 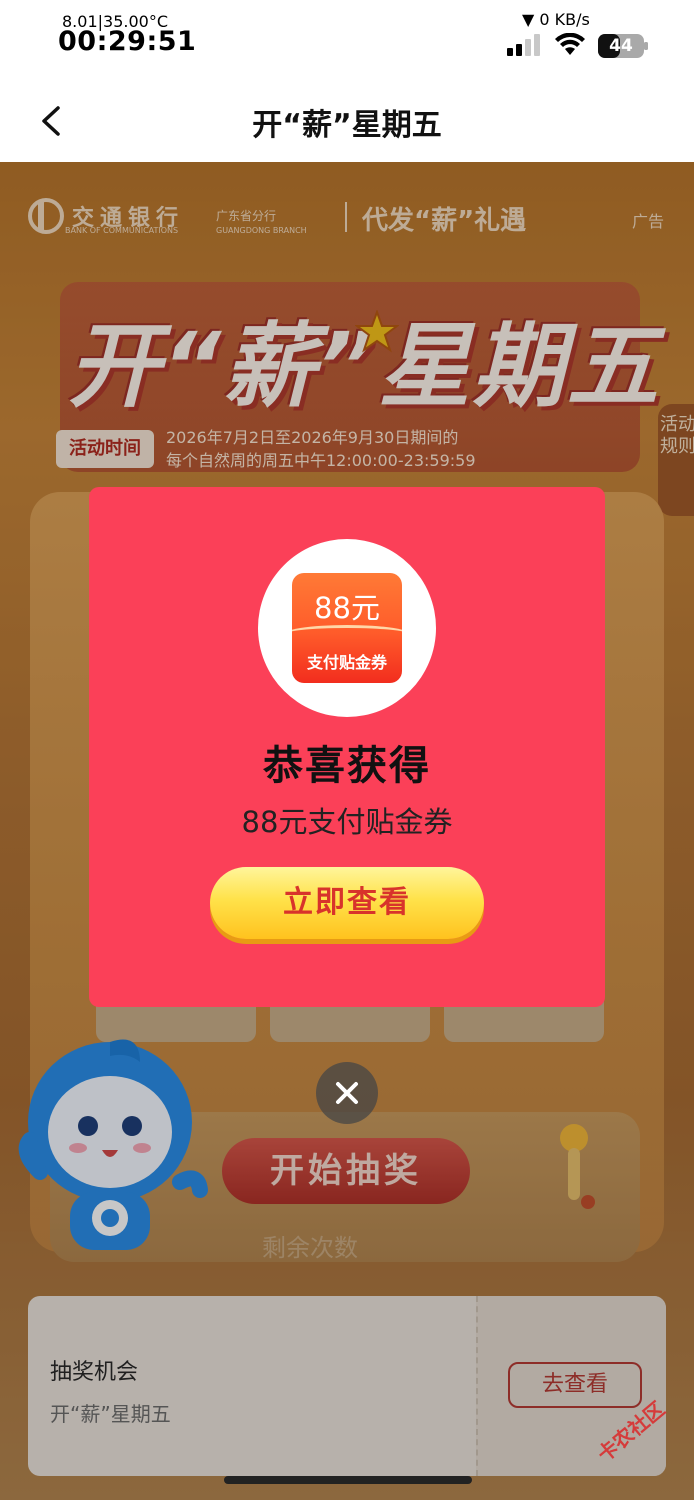 I want to click on coupon-icon: 88元 支付贴金券, so click(x=347, y=628).